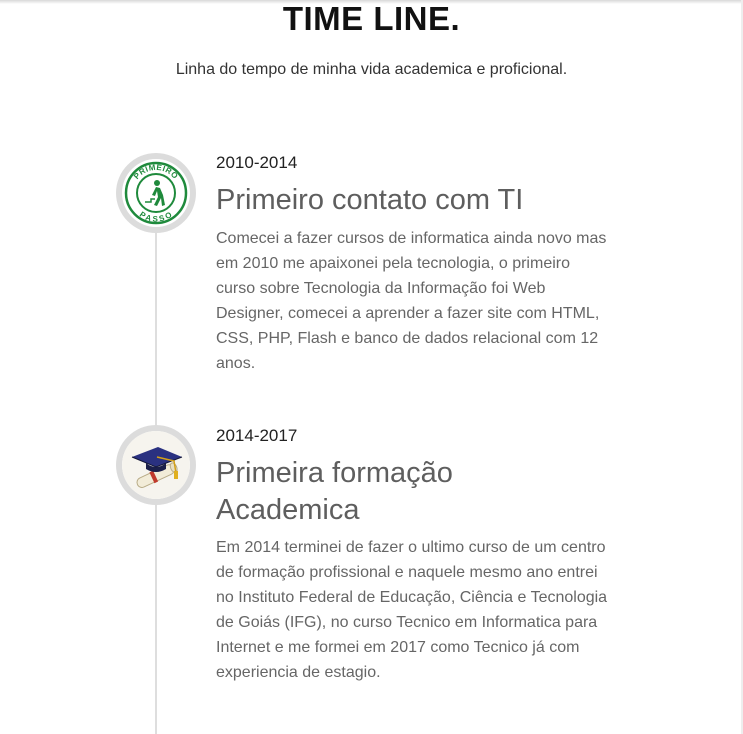 This screenshot has height=734, width=743. I want to click on timeline-icon-ring: PRIMEIRO PASSO, so click(156, 193).